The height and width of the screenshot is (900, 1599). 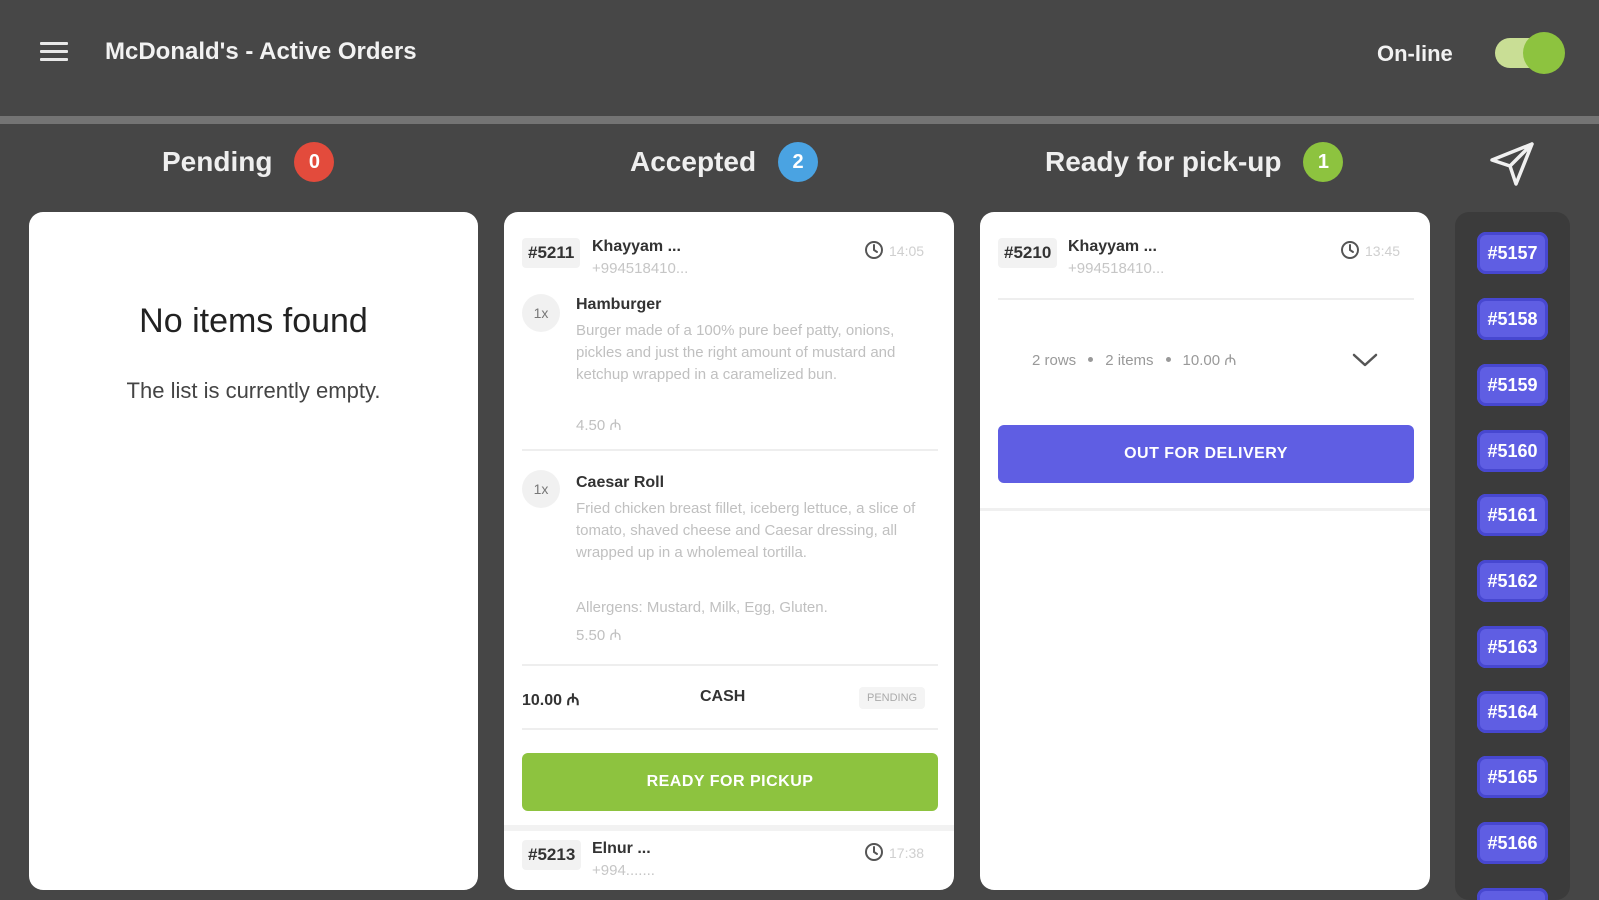 What do you see at coordinates (1383, 251) in the screenshot?
I see `order-time: 13:45` at bounding box center [1383, 251].